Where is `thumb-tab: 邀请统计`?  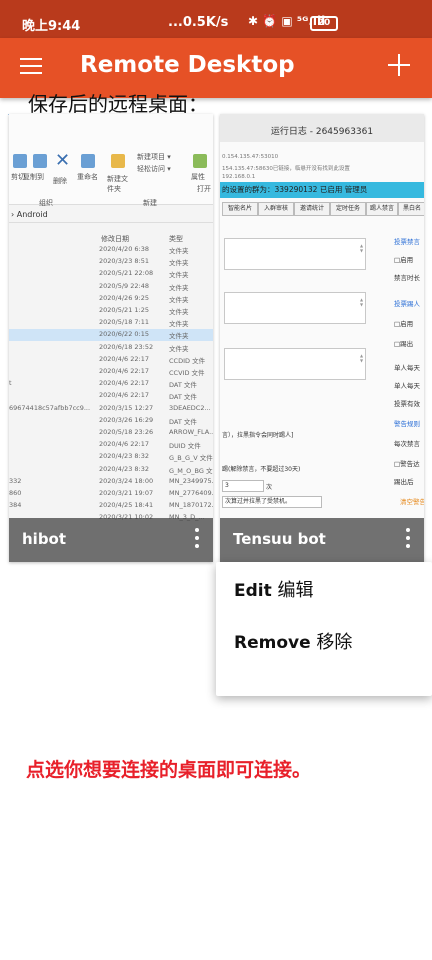 thumb-tab: 邀请统计 is located at coordinates (312, 209).